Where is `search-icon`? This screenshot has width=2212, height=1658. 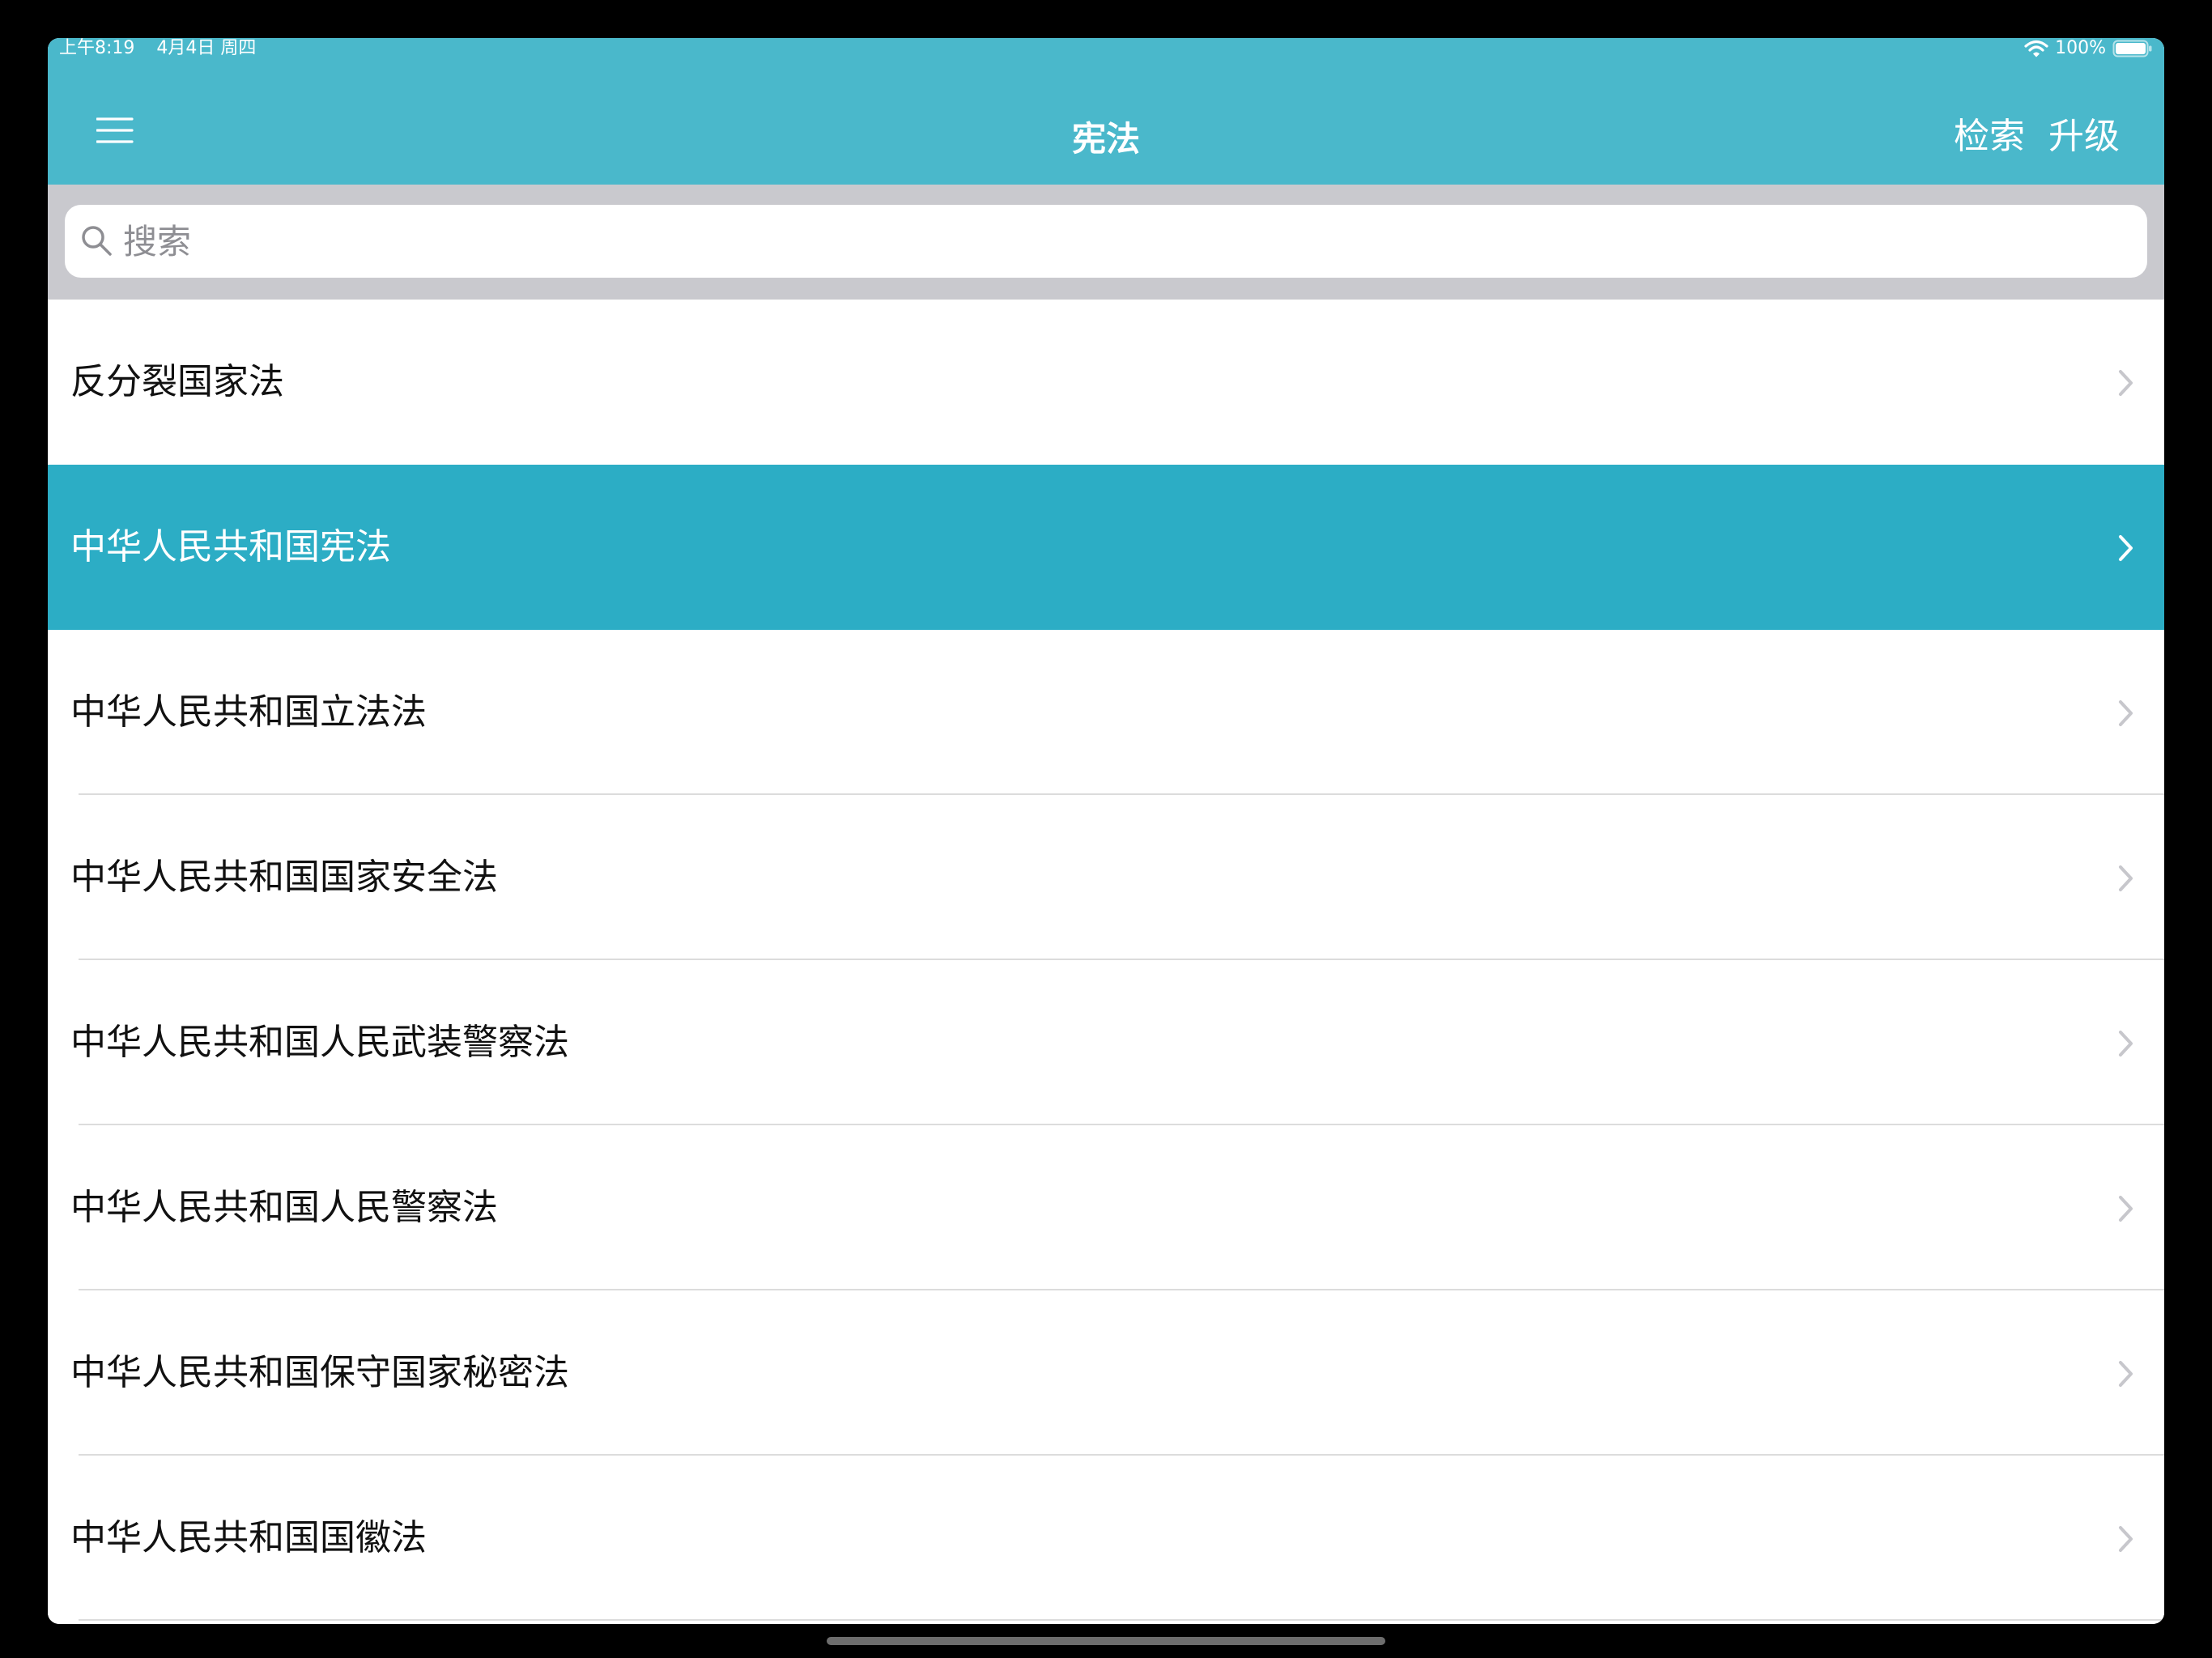
search-icon is located at coordinates (97, 241).